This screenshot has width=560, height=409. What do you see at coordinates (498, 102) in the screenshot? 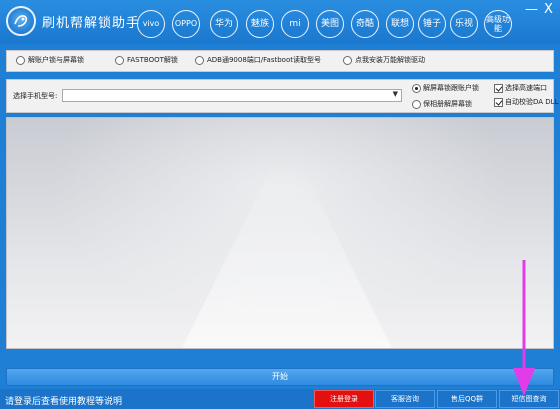
I see `checkbox-auto-dll` at bounding box center [498, 102].